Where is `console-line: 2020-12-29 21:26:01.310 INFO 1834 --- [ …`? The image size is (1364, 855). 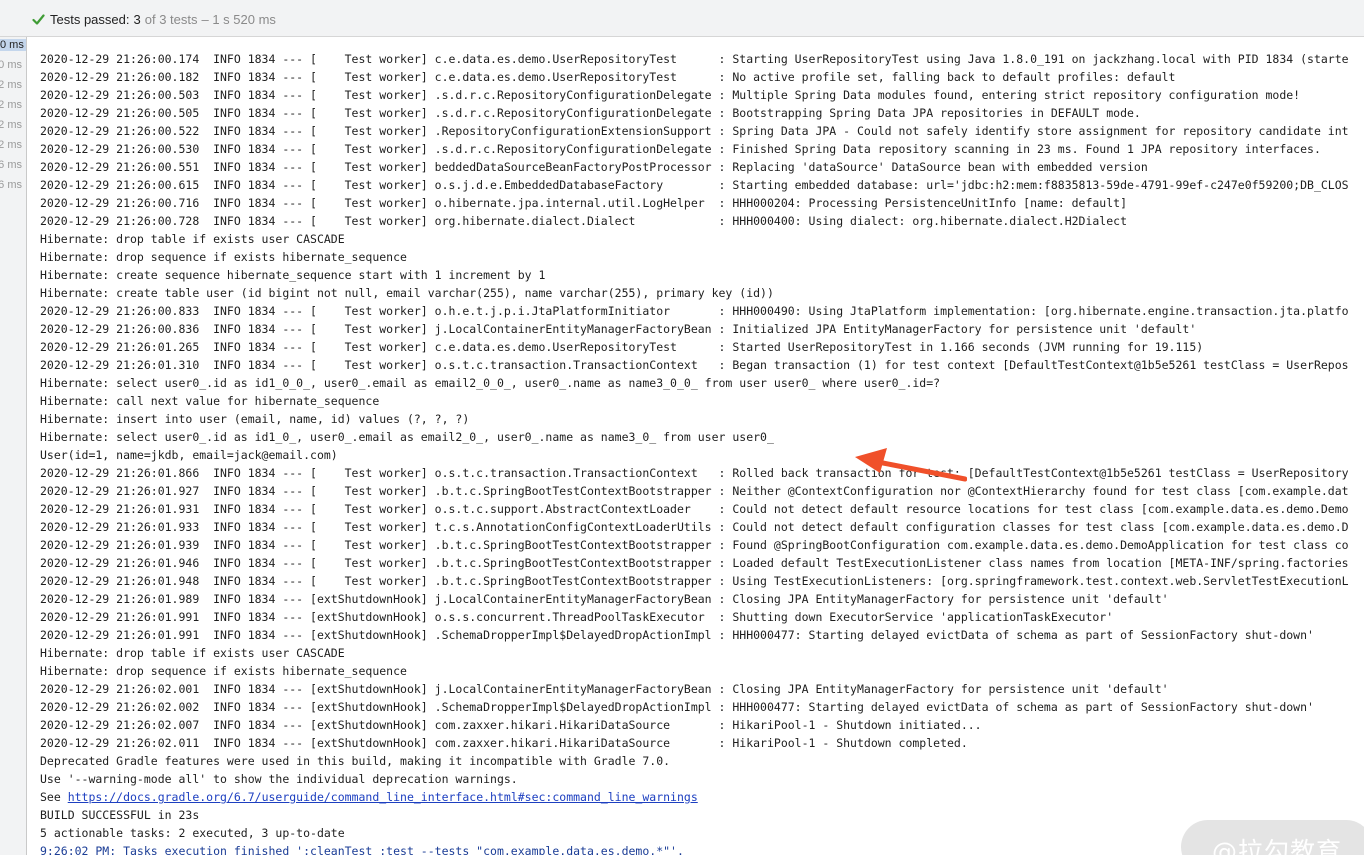
console-line: 2020-12-29 21:26:01.310 INFO 1834 --- [ … is located at coordinates (694, 365).